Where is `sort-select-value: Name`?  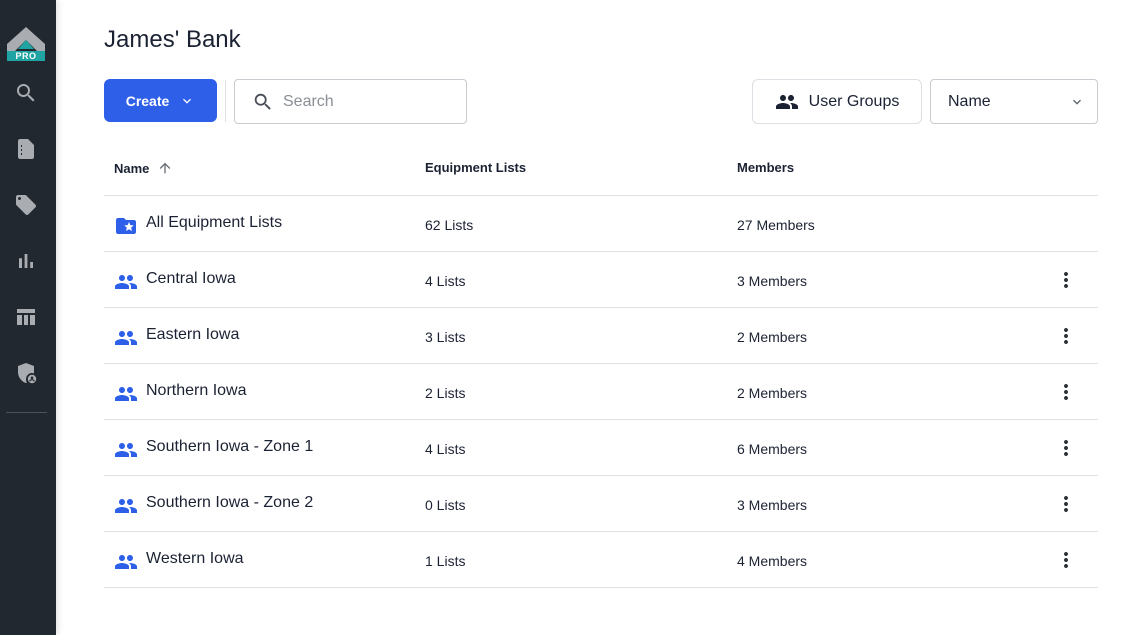
sort-select-value: Name is located at coordinates (969, 101).